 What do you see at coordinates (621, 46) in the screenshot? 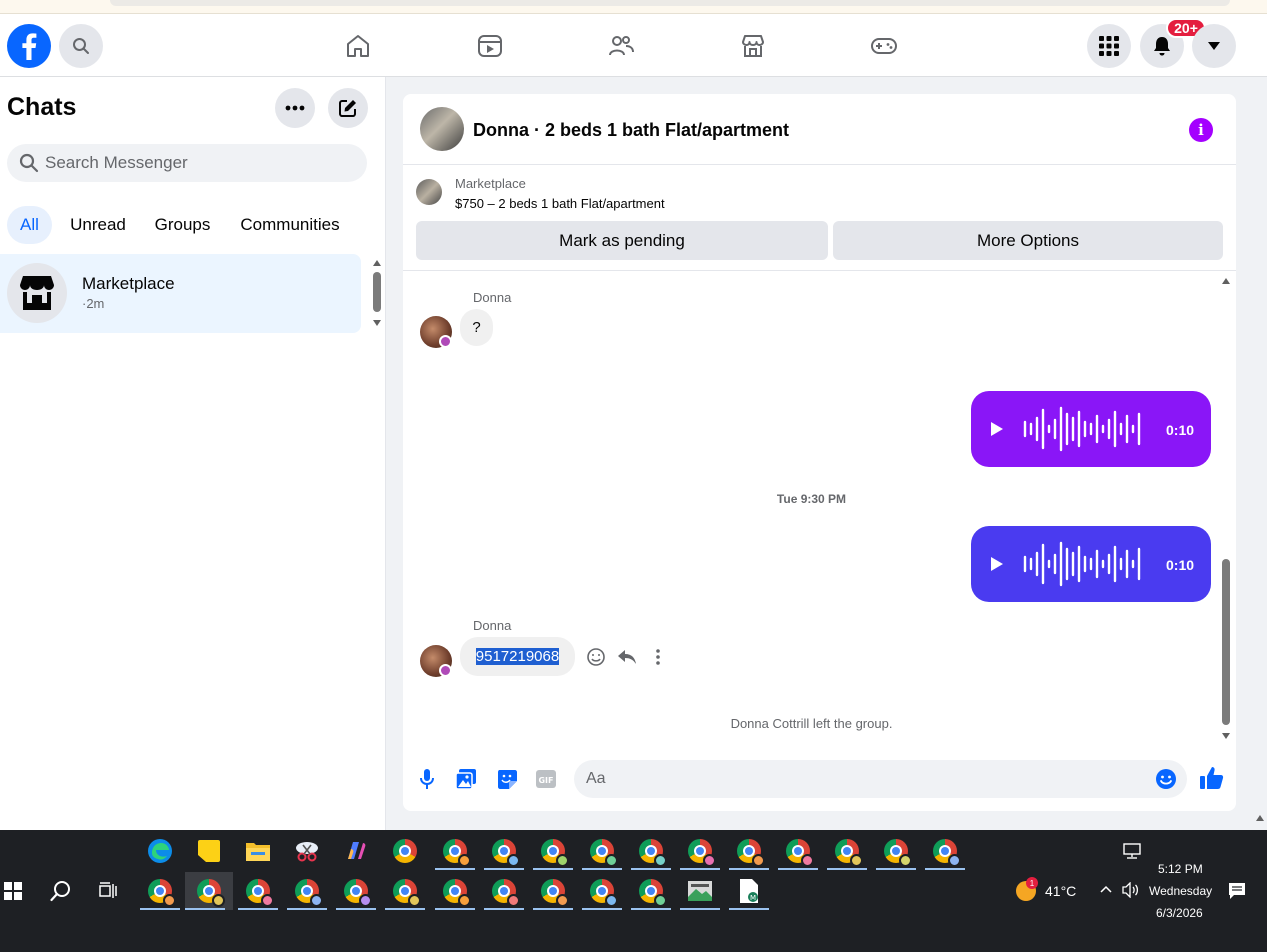
I see `friends-icon` at bounding box center [621, 46].